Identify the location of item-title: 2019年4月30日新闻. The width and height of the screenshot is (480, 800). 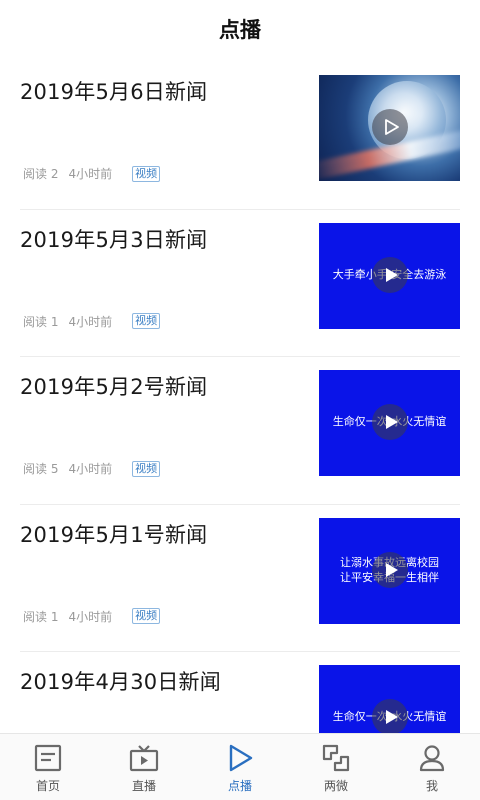
(120, 681).